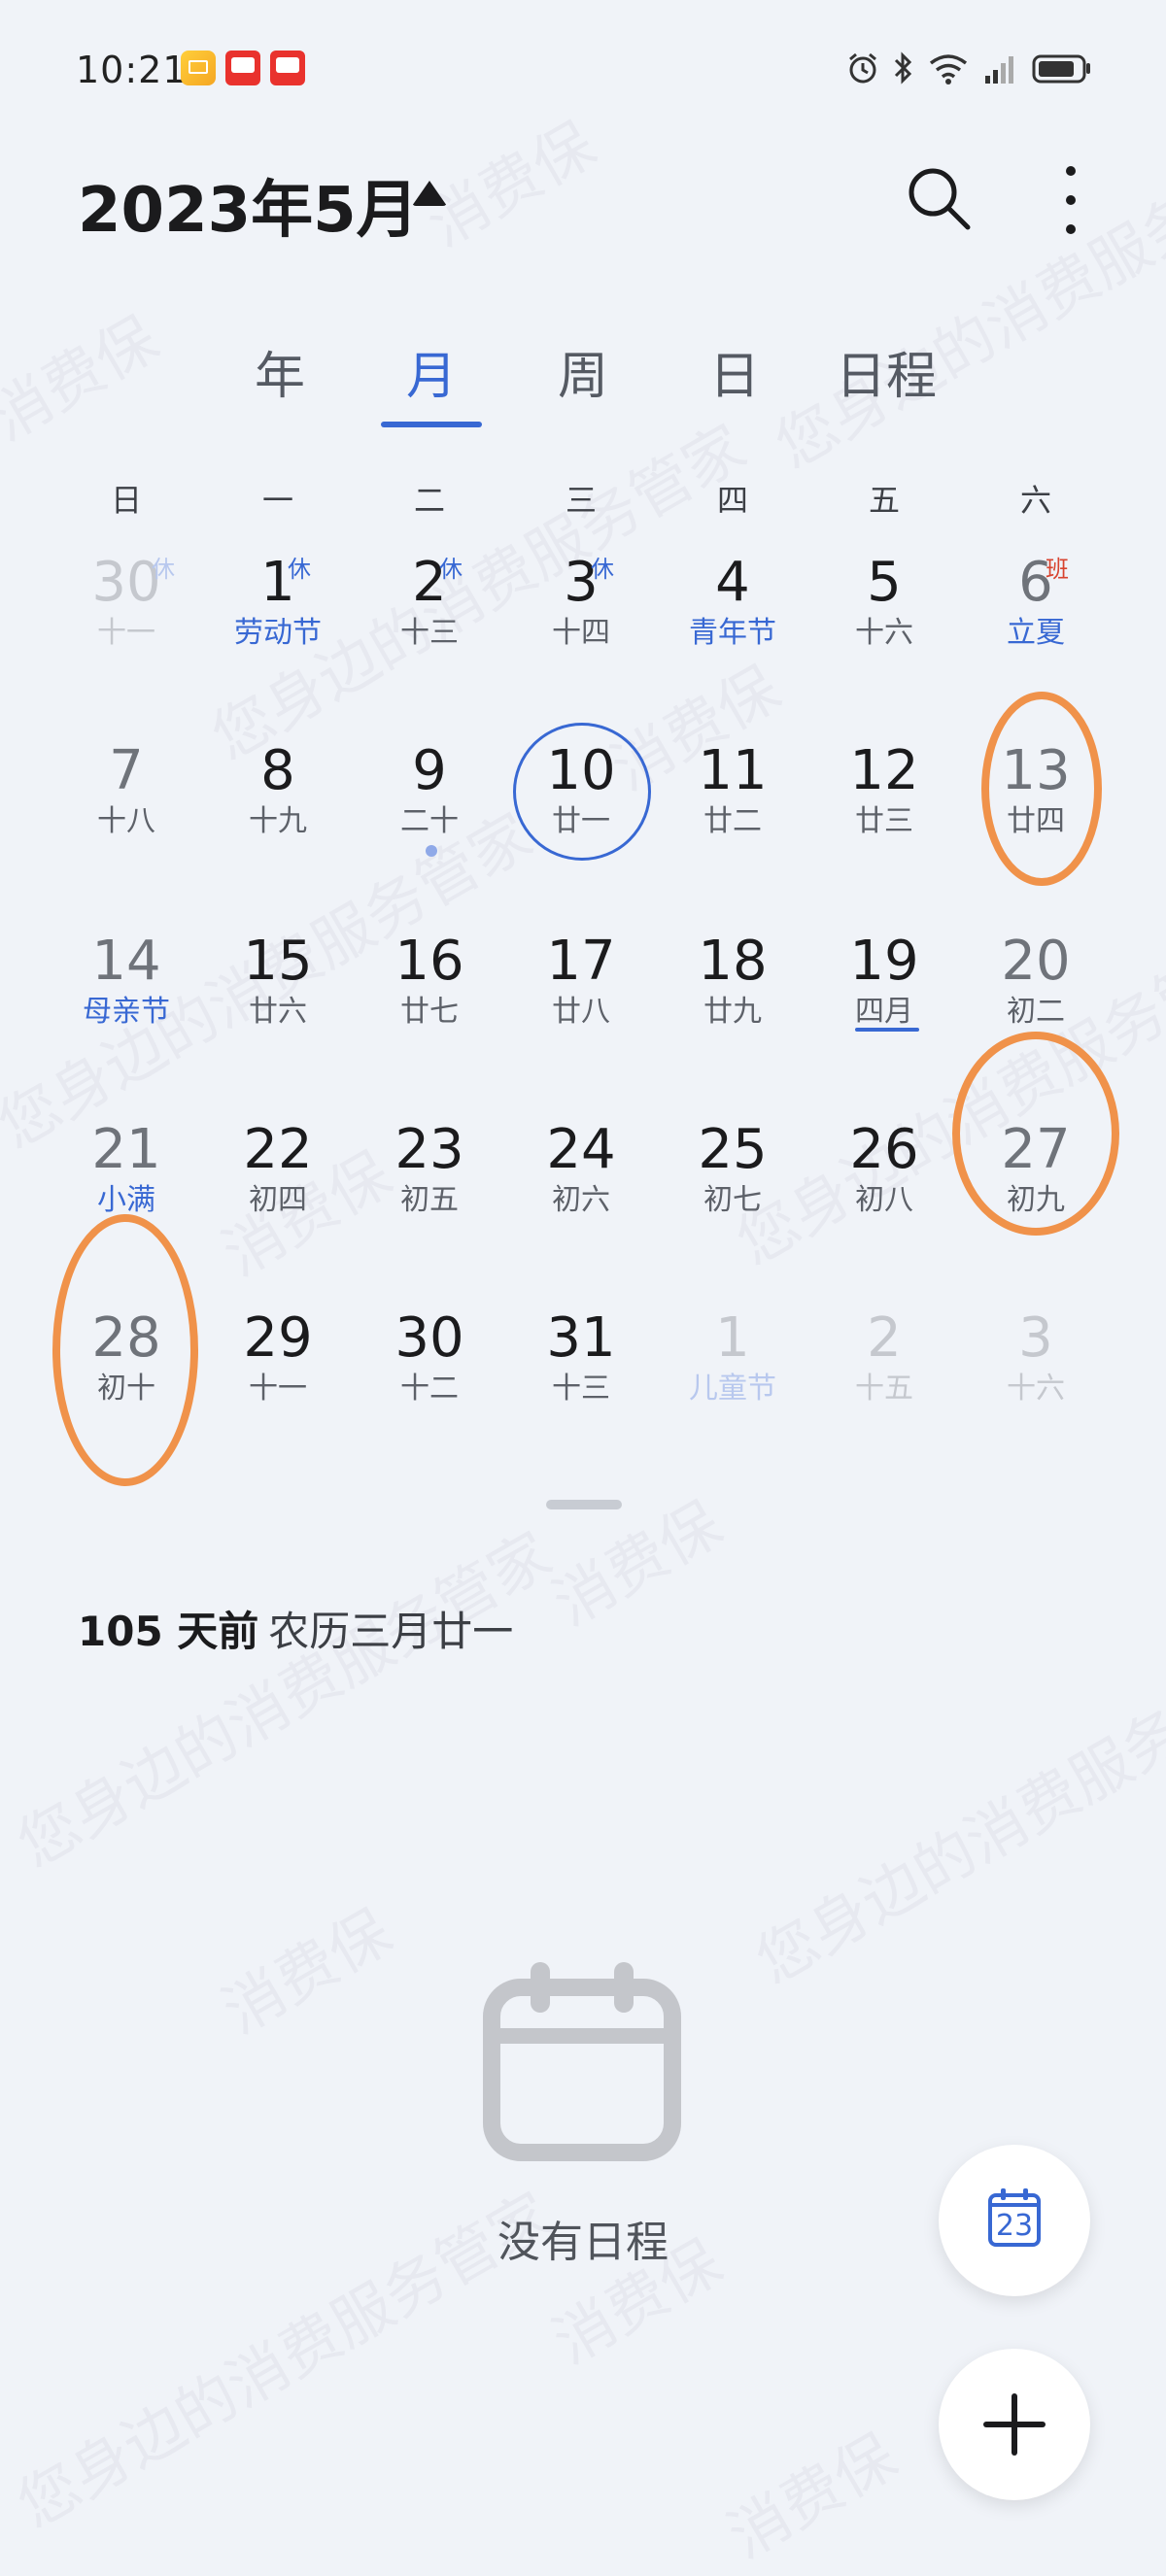 This screenshot has height=2576, width=1166. I want to click on lunar-label: 二十, so click(429, 821).